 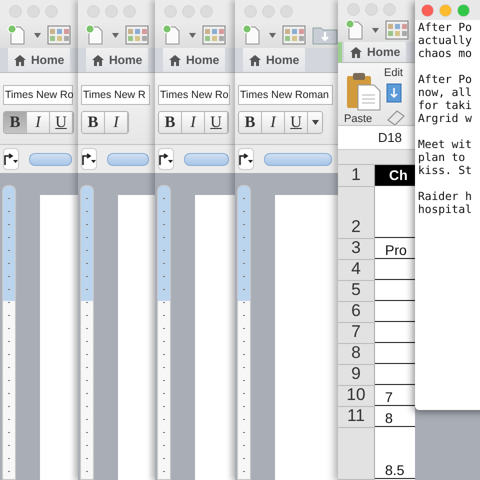 I want to click on column-header, so click(x=395, y=157).